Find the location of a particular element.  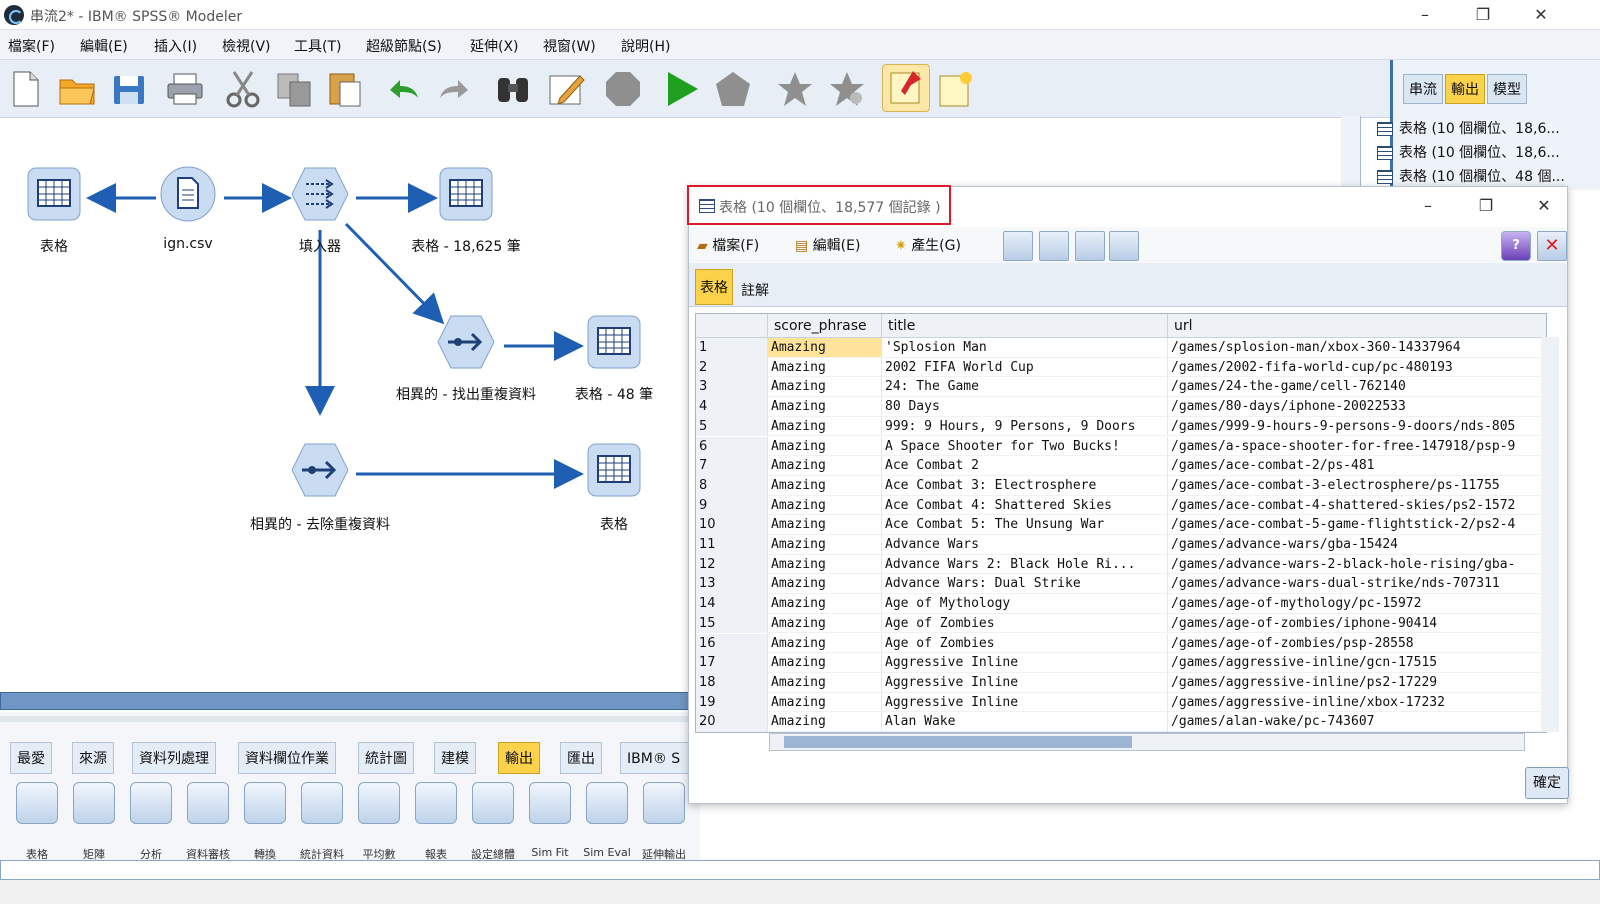

cell-url: /games/aggressive-inline/ps2-17229 is located at coordinates (1357, 683).